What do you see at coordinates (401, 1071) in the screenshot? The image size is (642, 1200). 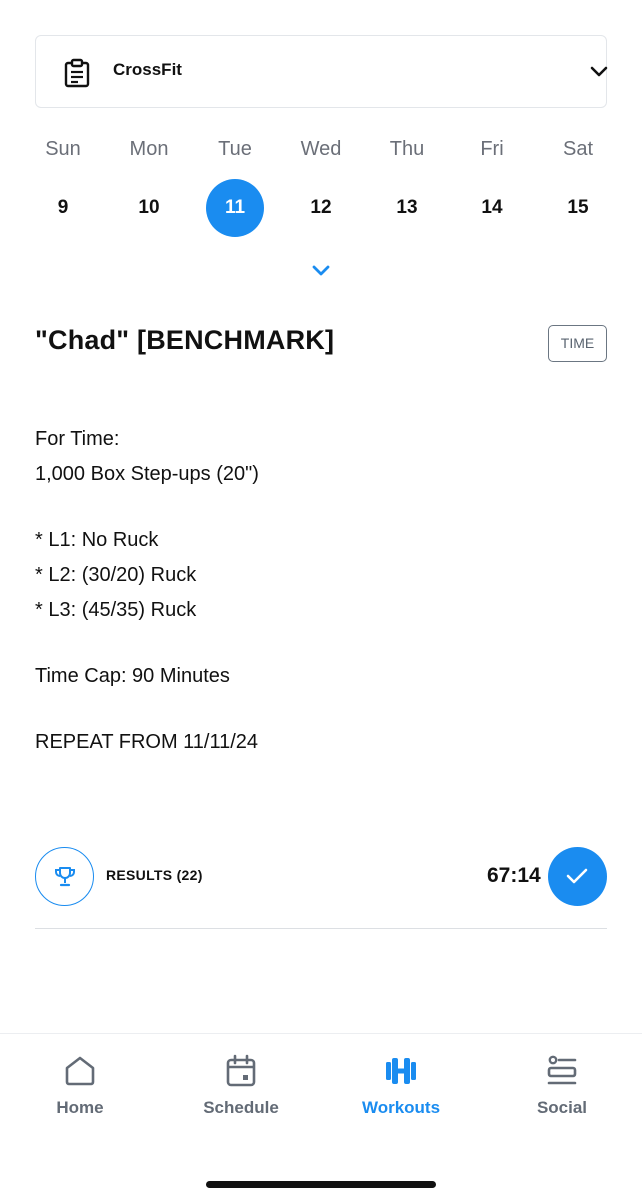 I see `dumbbell-icon` at bounding box center [401, 1071].